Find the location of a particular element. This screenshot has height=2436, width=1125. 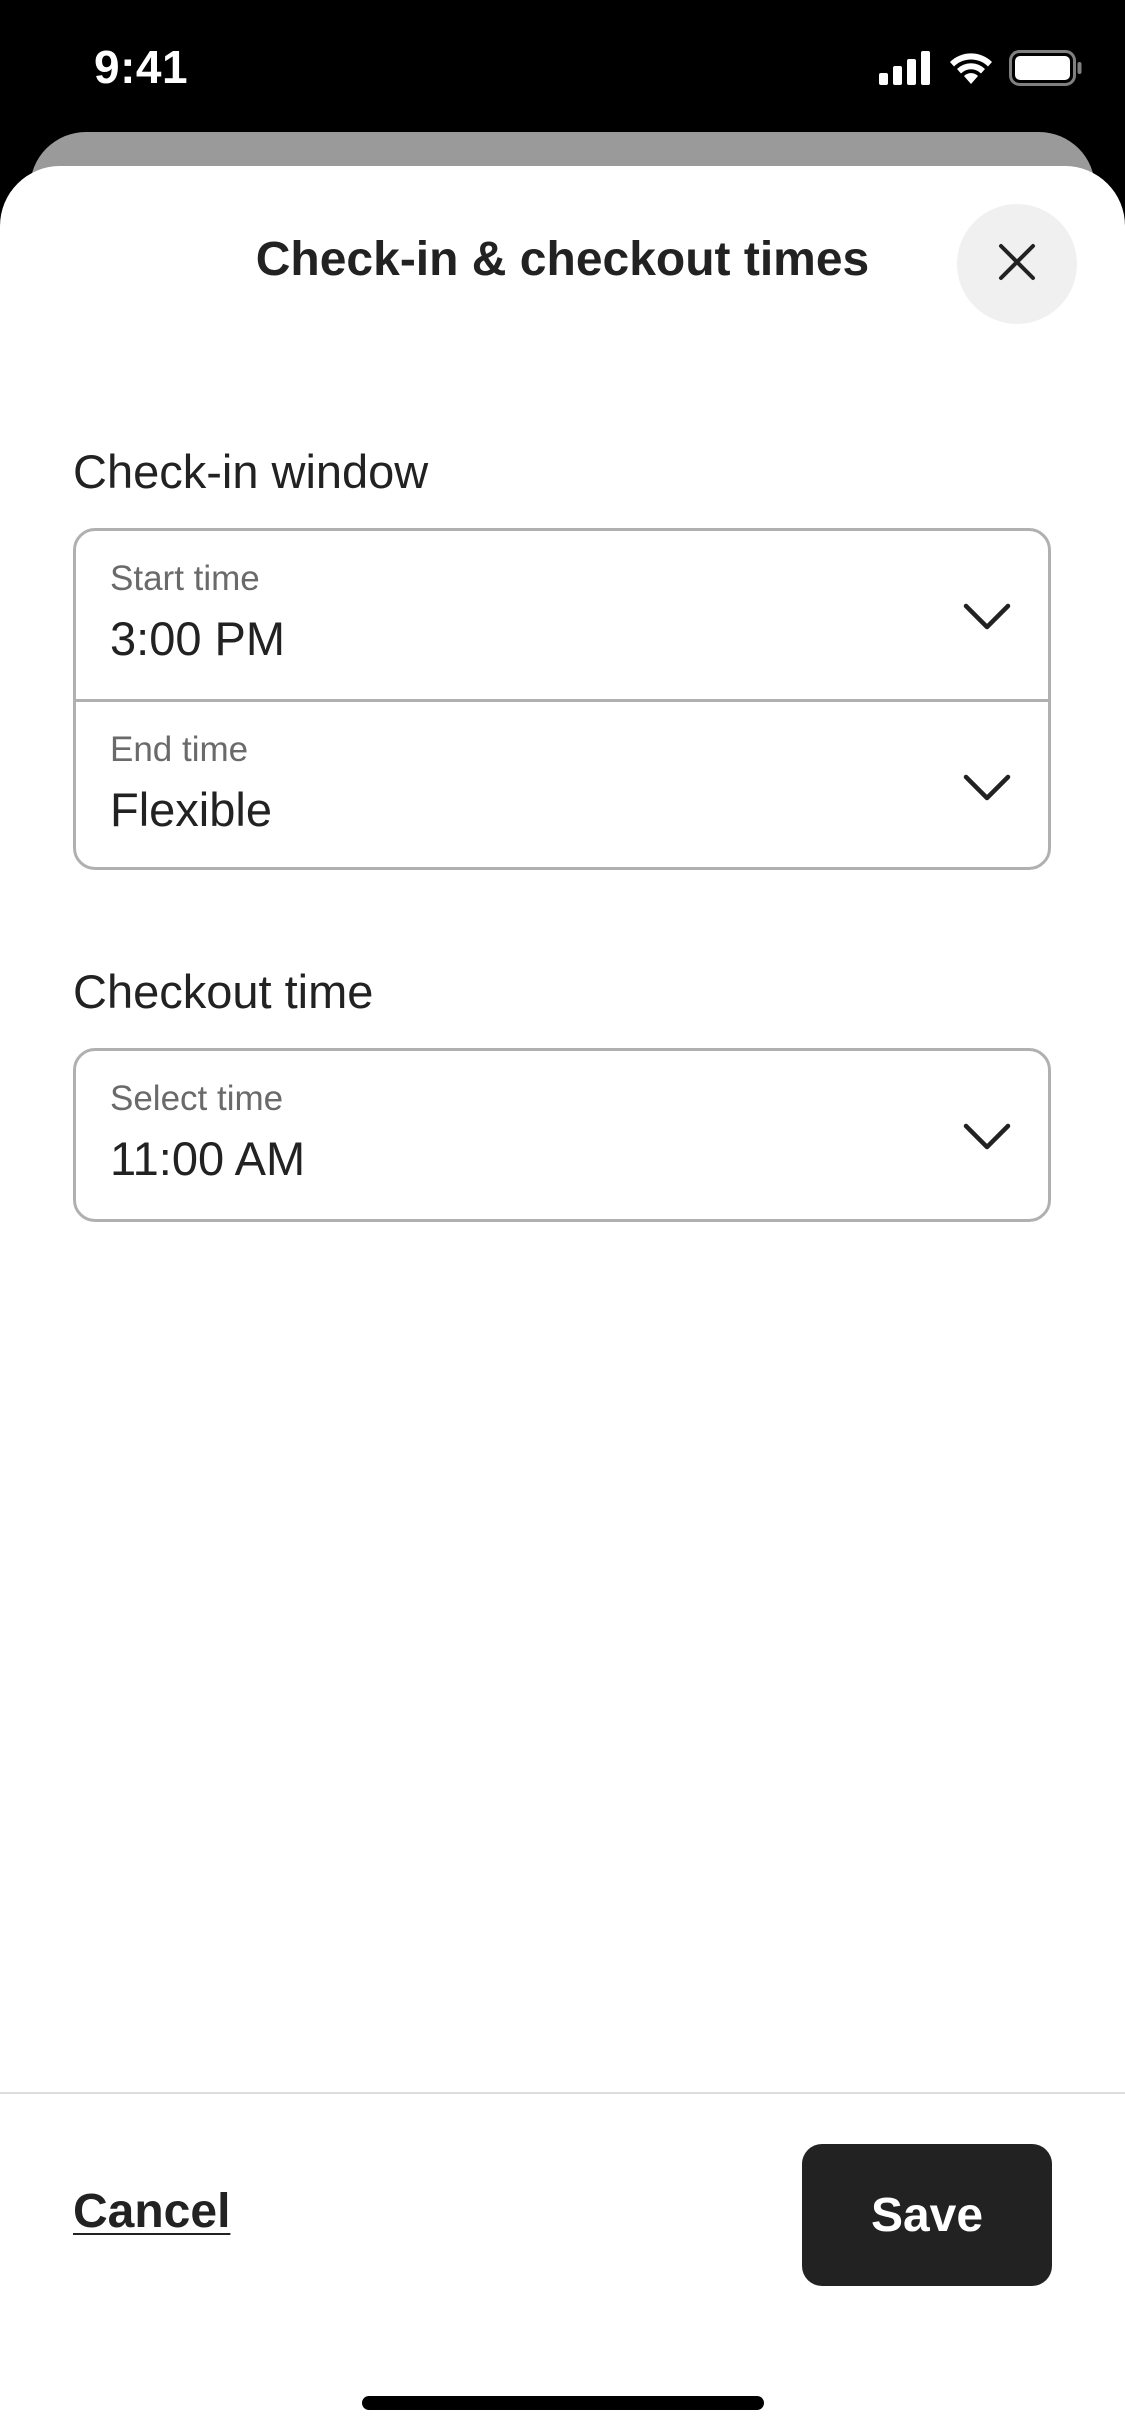

sheet-footer: Cancel Save is located at coordinates (562, 2264).